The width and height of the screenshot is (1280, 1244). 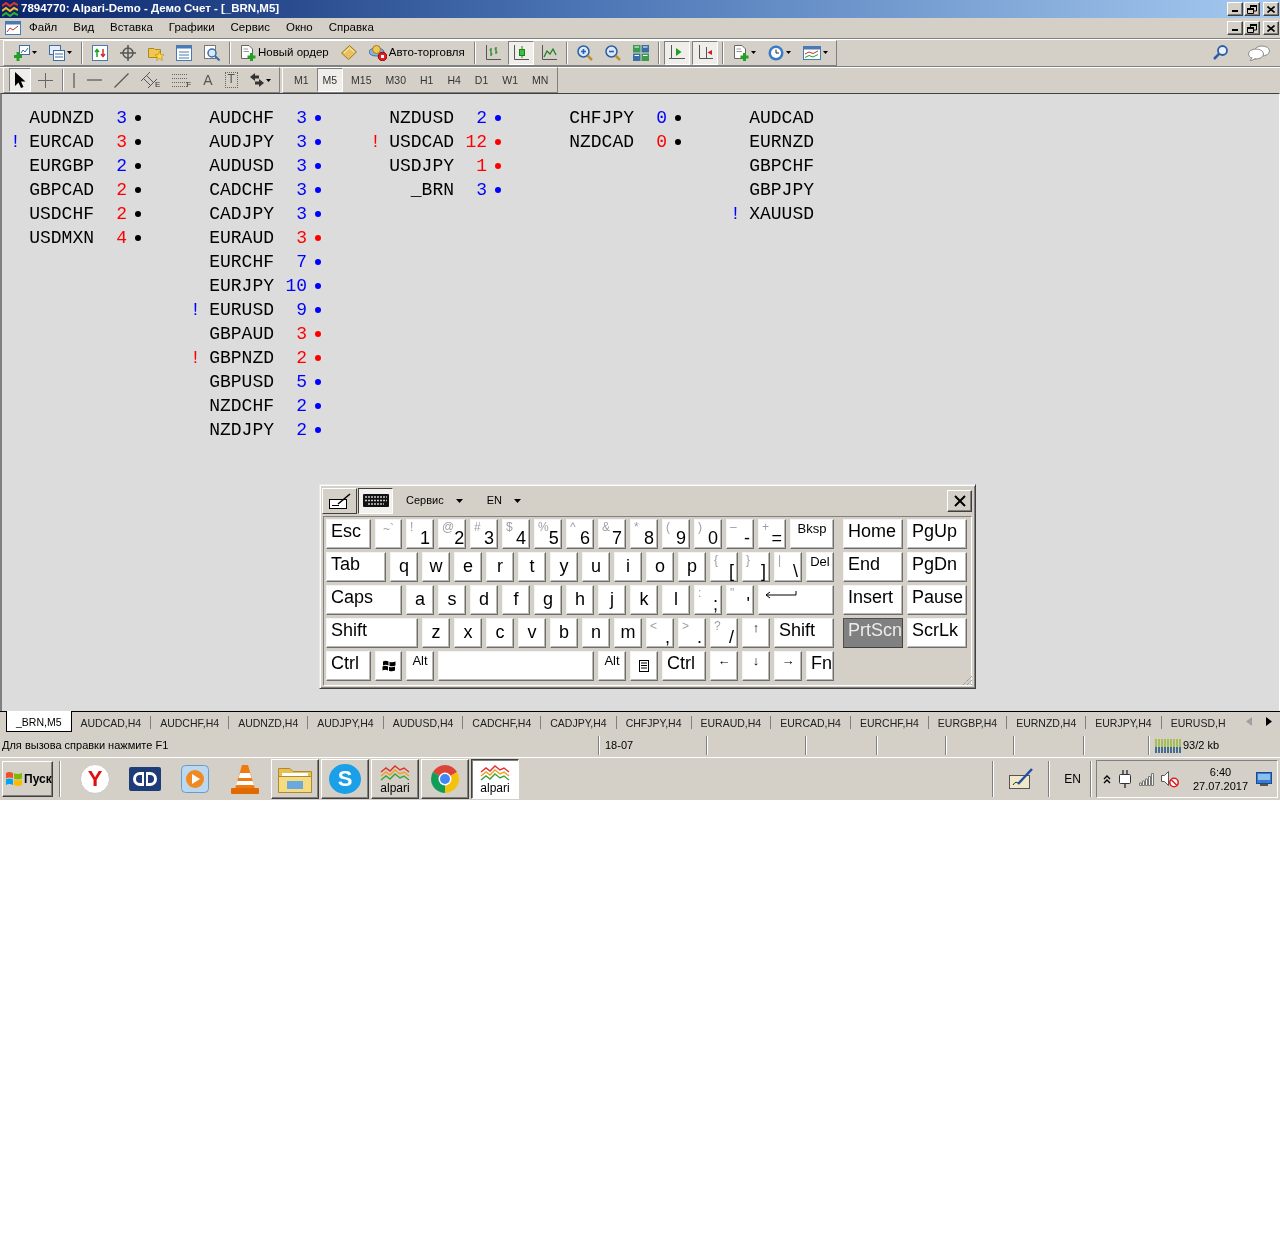 I want to click on keyboard-key: PgDn, so click(x=937, y=567).